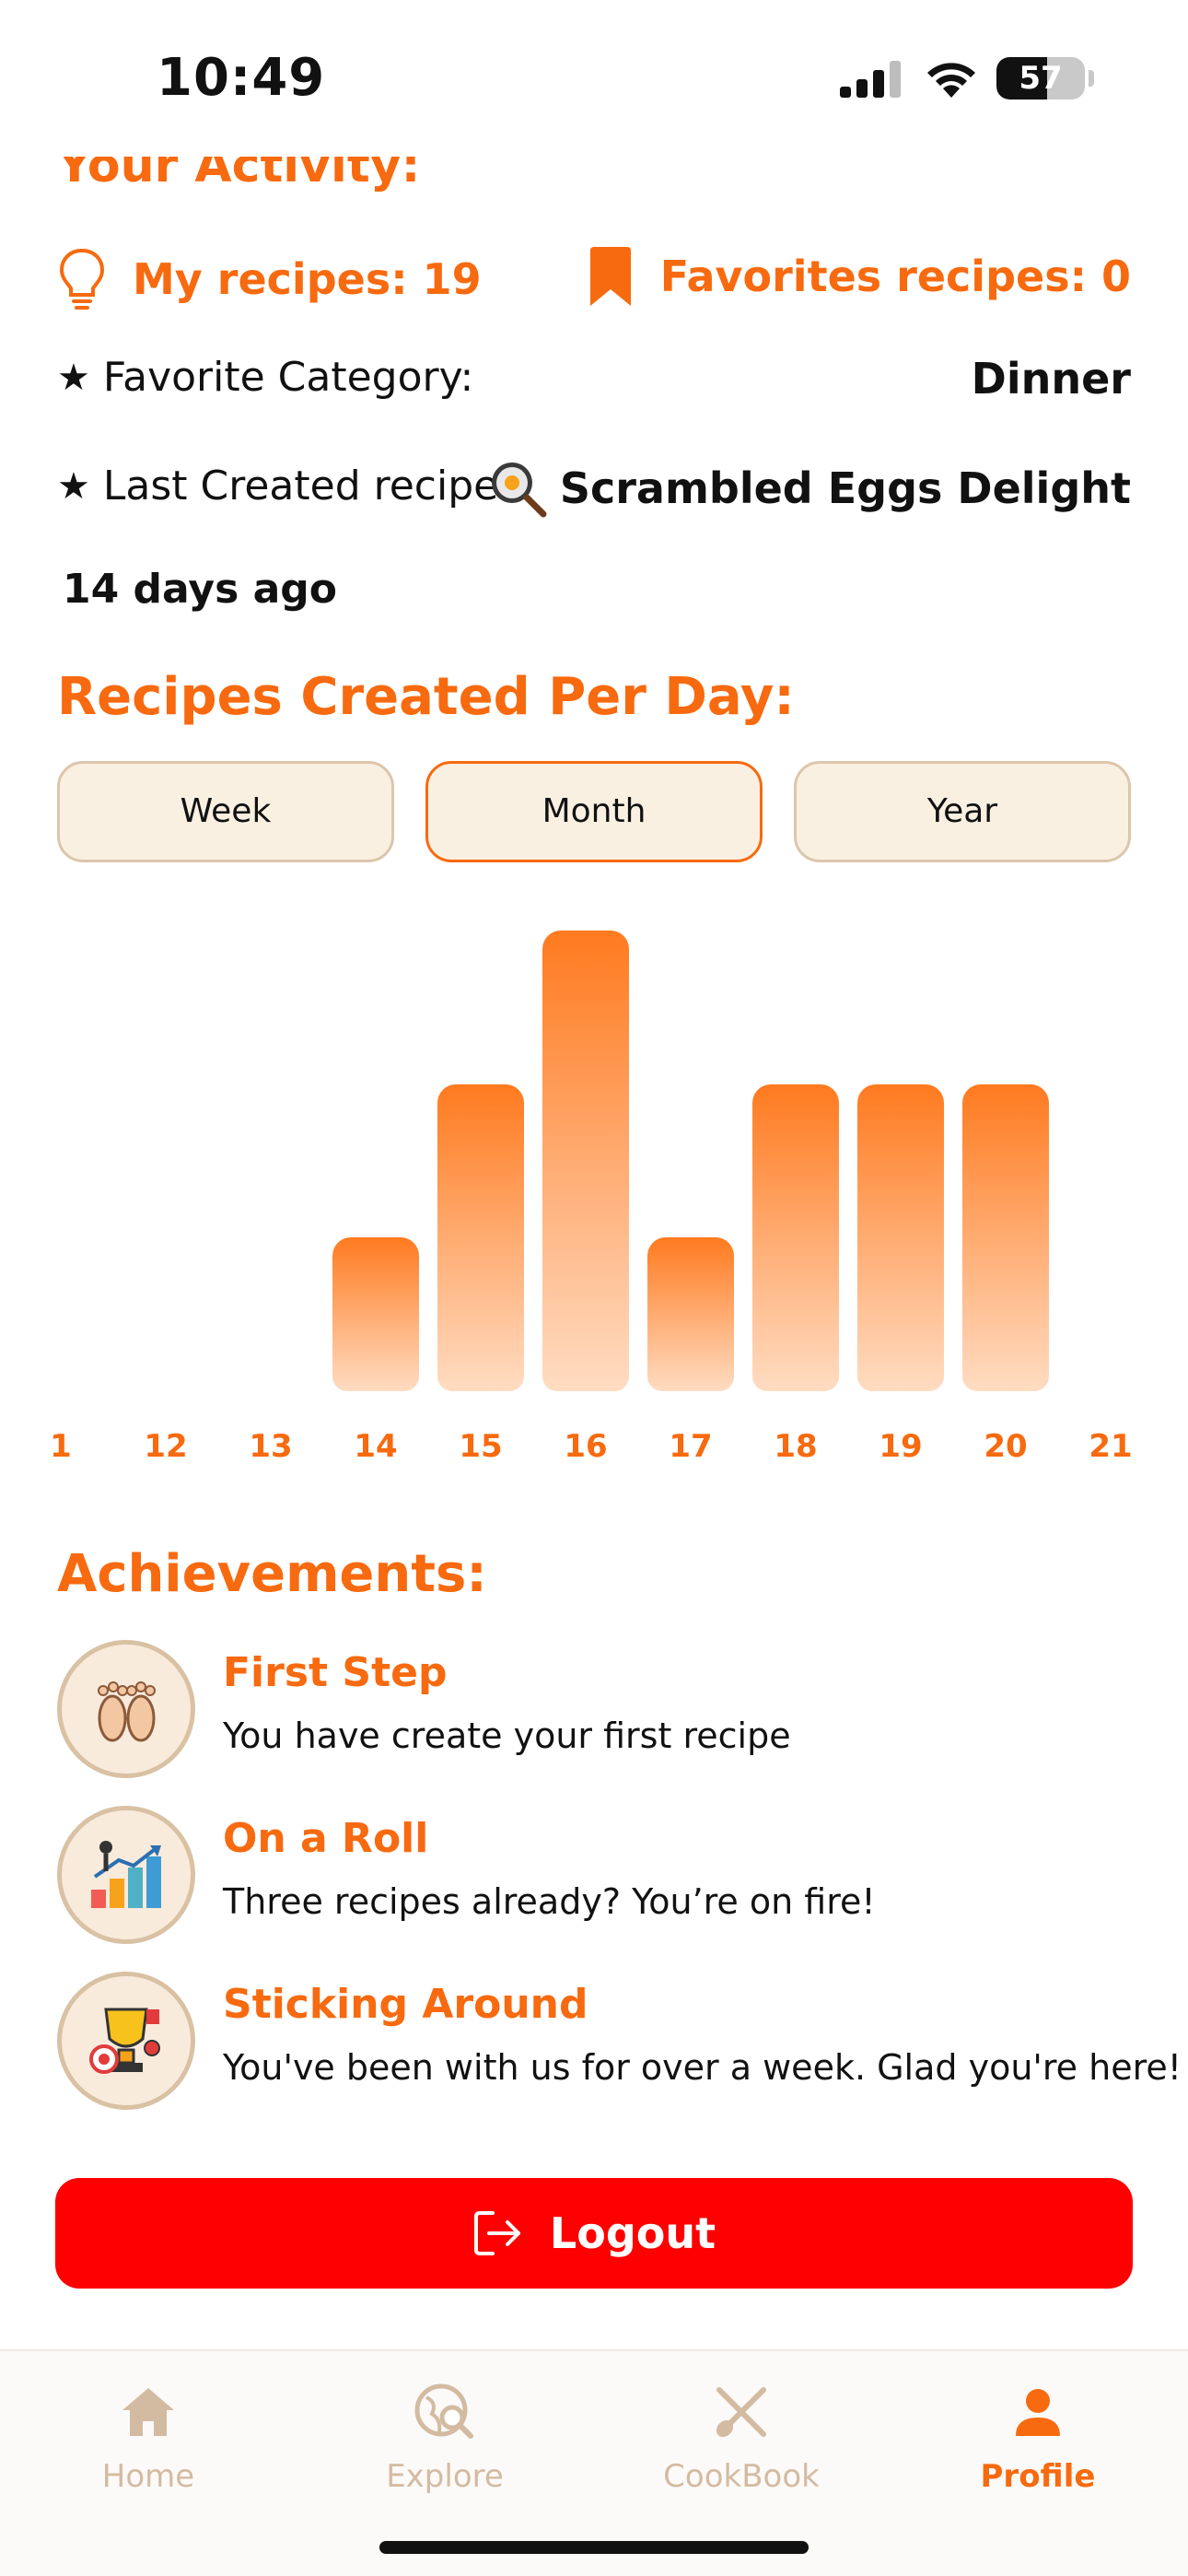 The width and height of the screenshot is (1188, 2576). Describe the element at coordinates (82, 279) in the screenshot. I see `lightbulb-icon` at that location.